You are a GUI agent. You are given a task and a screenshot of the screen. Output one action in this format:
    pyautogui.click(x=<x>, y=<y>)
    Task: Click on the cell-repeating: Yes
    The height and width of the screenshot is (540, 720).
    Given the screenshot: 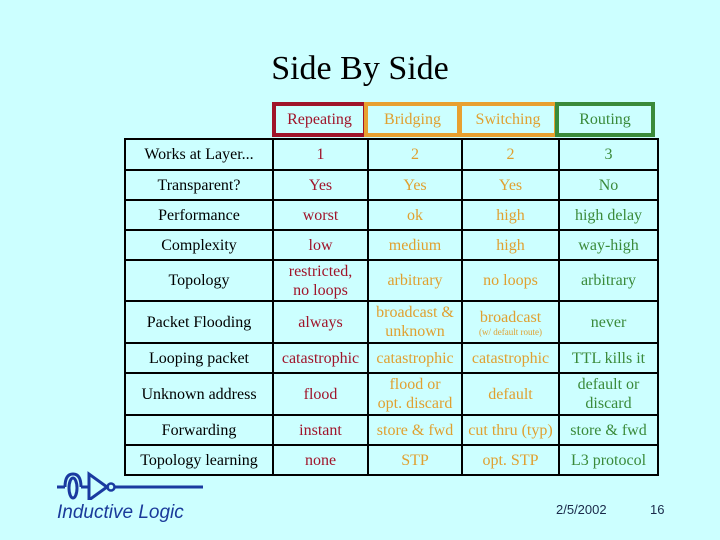 What is the action you would take?
    pyautogui.click(x=320, y=185)
    